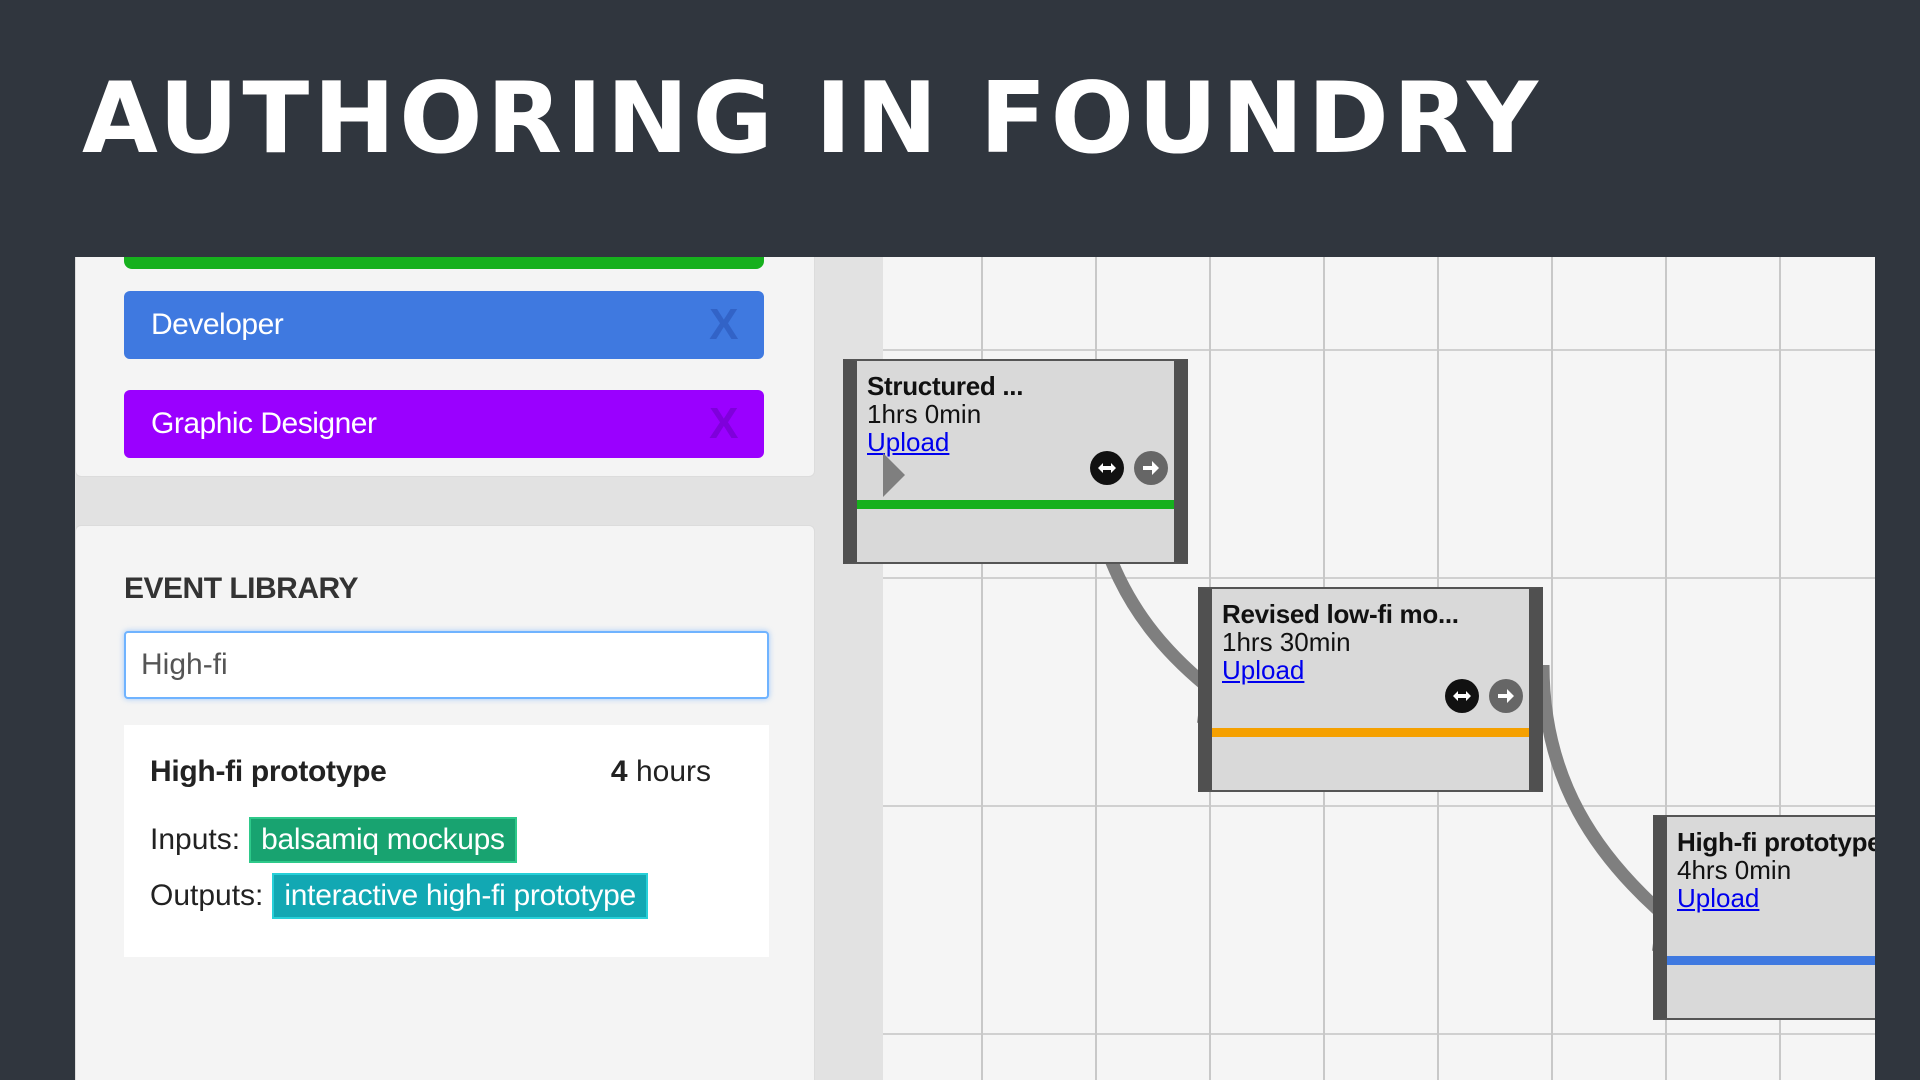 The height and width of the screenshot is (1080, 1920). I want to click on output-tag: interactive high-fi prototype, so click(460, 896).